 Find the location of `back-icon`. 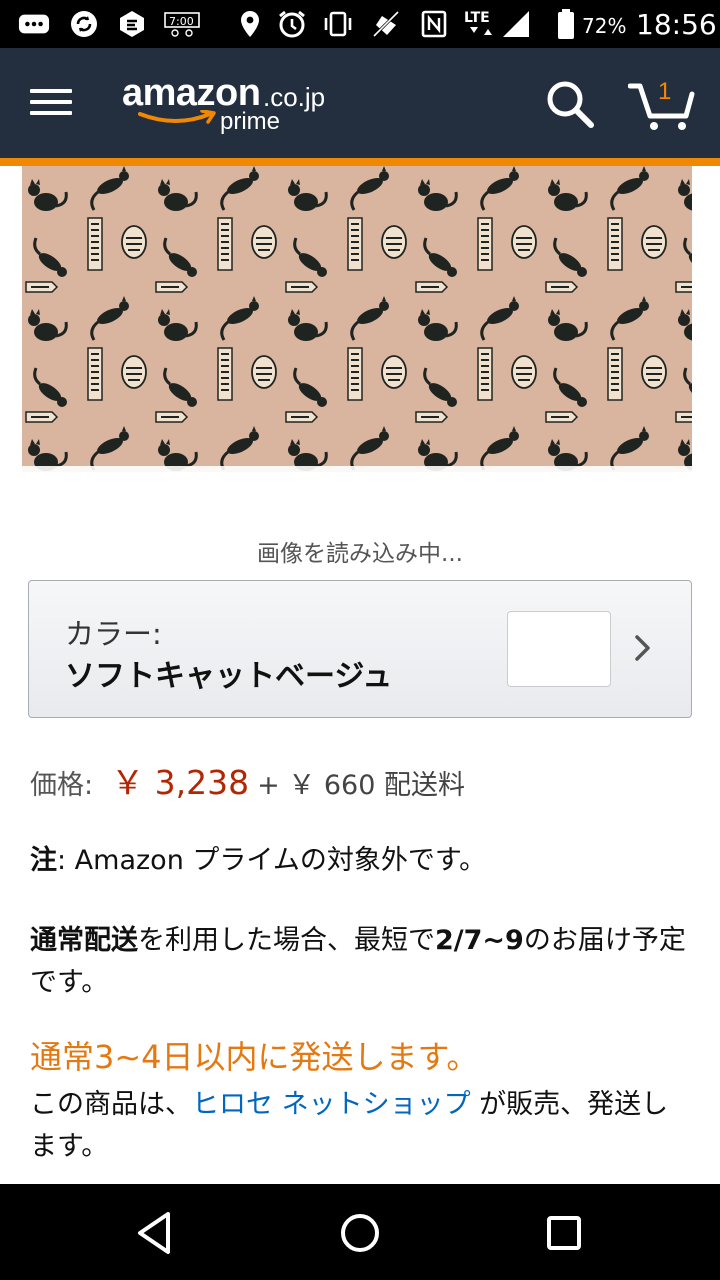

back-icon is located at coordinates (154, 1233).